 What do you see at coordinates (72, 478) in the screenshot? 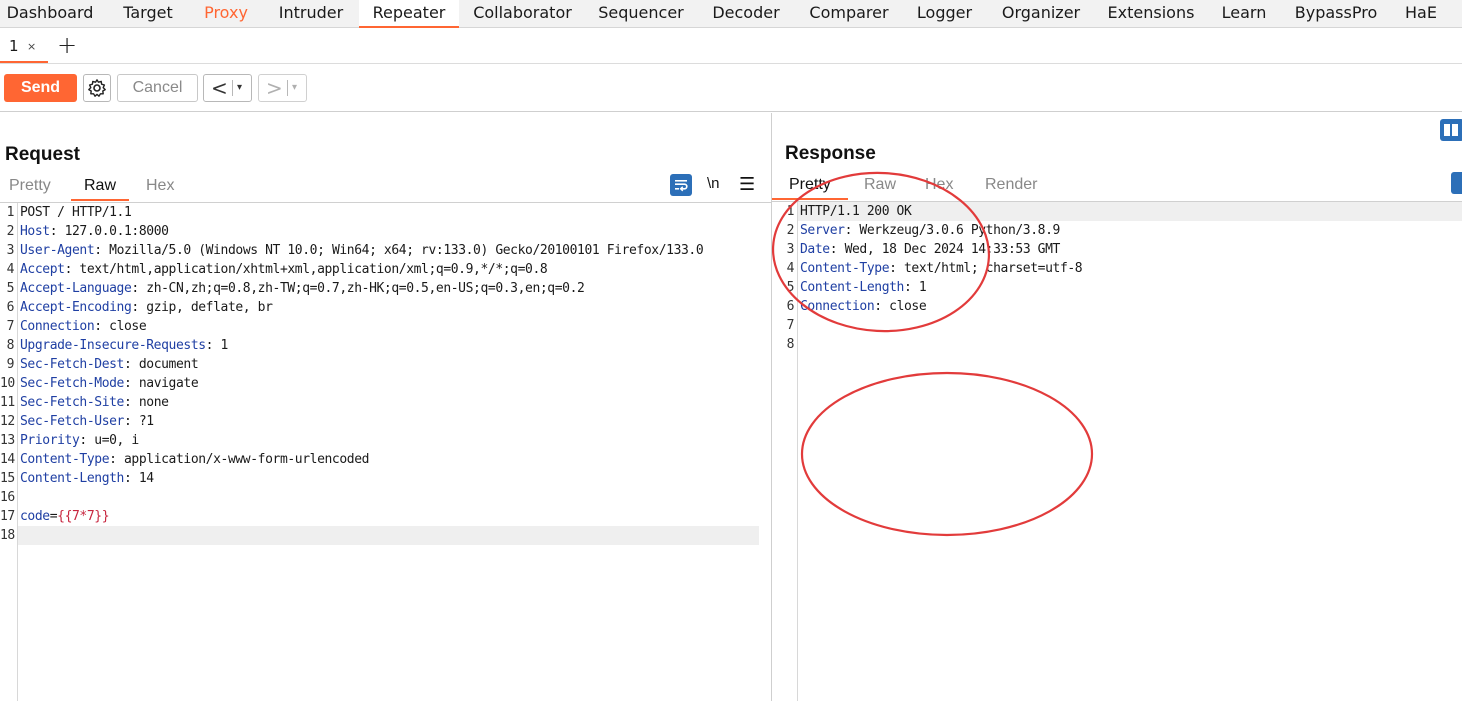
I see `header-name: Content-Length` at bounding box center [72, 478].